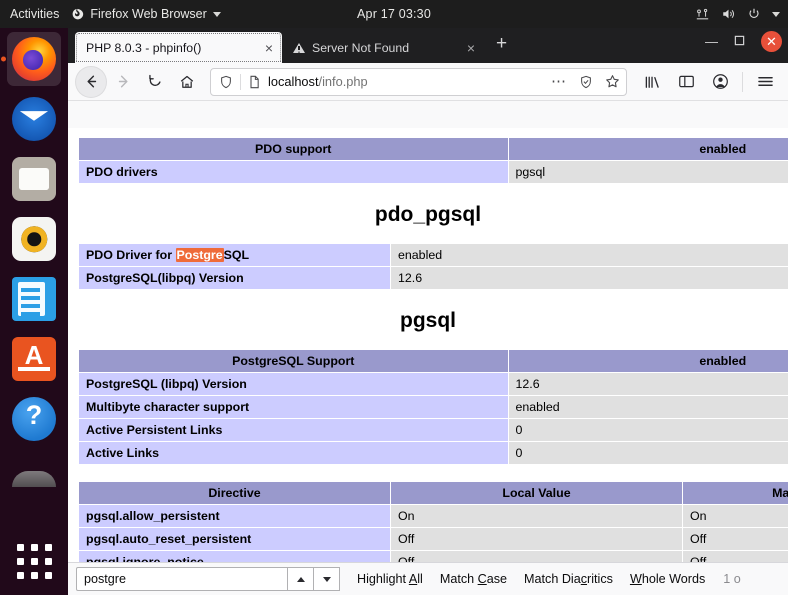  I want to click on tab-phpinfo: PHP 8.0.3 - phpinfo() ×, so click(178, 47).